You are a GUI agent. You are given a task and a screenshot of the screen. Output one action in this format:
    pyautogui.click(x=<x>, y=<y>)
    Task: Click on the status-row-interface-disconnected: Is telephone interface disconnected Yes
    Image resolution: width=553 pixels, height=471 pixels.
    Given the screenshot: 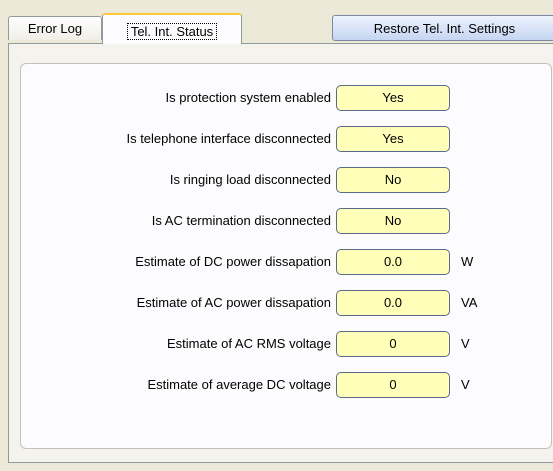 What is the action you would take?
    pyautogui.click(x=287, y=139)
    